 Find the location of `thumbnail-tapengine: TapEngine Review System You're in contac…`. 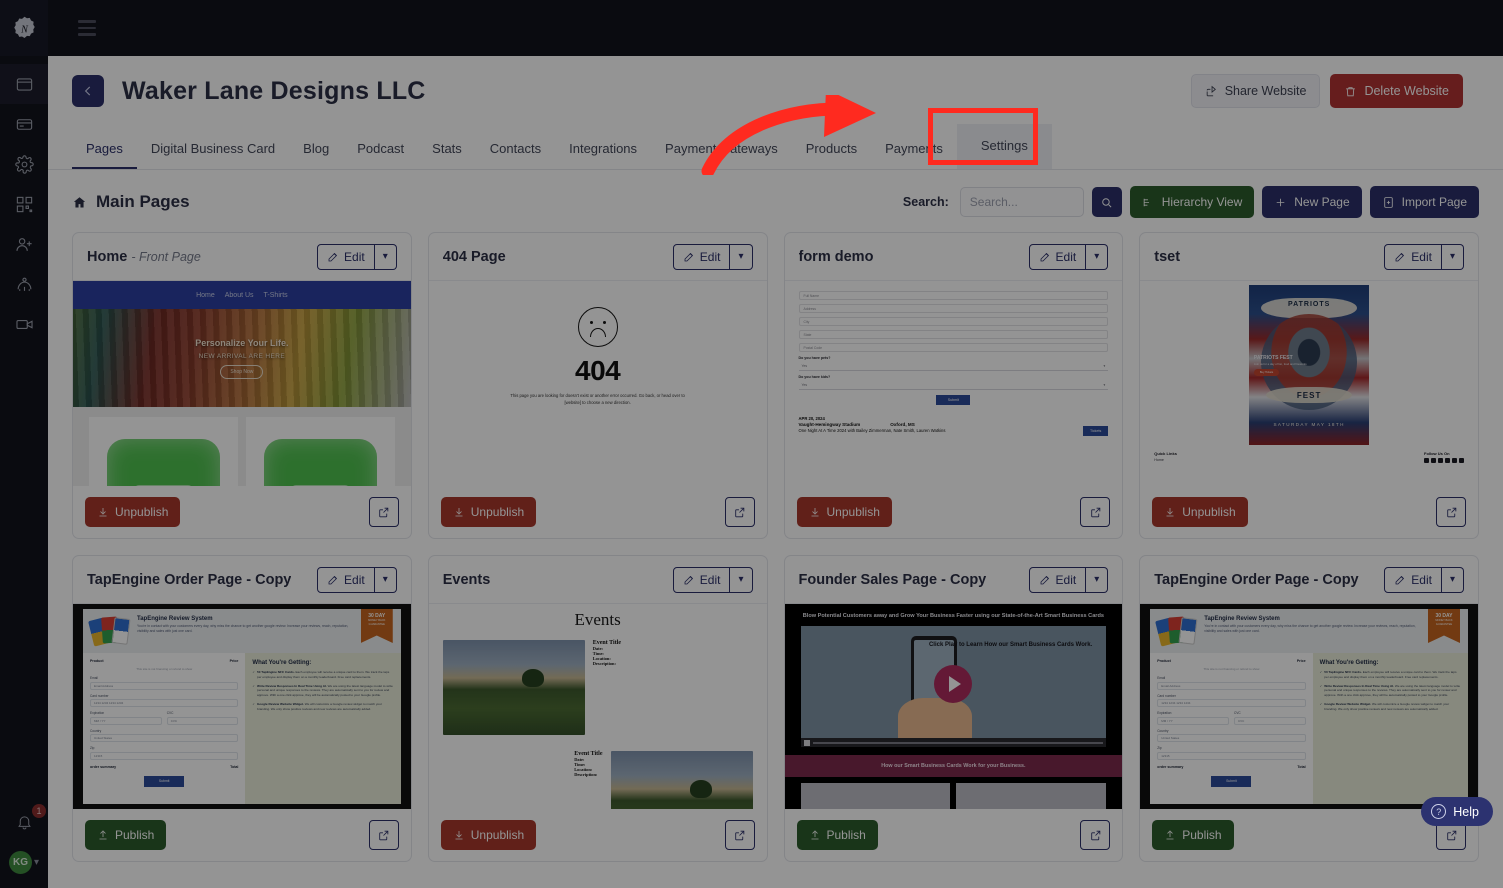

thumbnail-tapengine: TapEngine Review System You're in contac… is located at coordinates (1309, 706).